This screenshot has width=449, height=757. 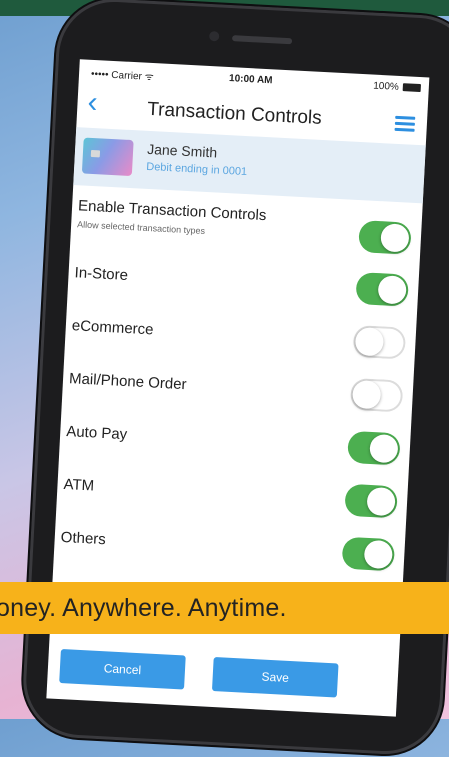 I want to click on page-title: Transaction Controls, so click(x=234, y=113).